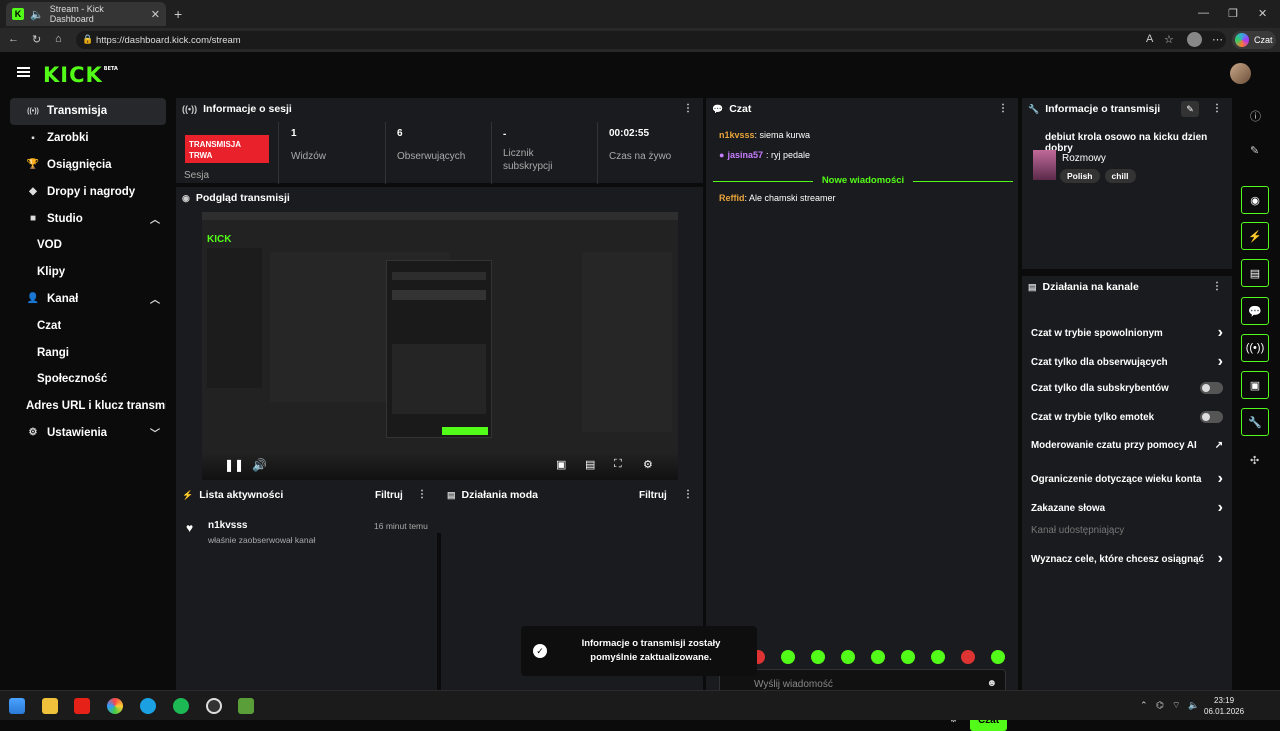 The height and width of the screenshot is (731, 1280). Describe the element at coordinates (33, 219) in the screenshot. I see `studio-icon: ■` at that location.